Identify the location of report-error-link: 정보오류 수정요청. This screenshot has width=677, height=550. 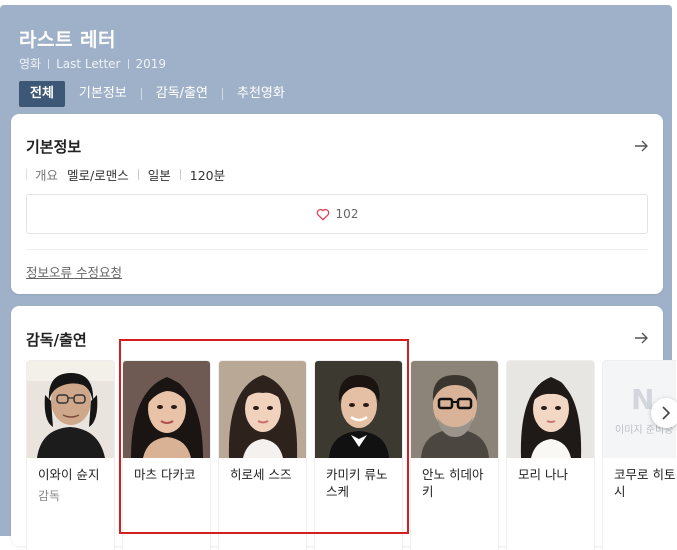
(74, 271).